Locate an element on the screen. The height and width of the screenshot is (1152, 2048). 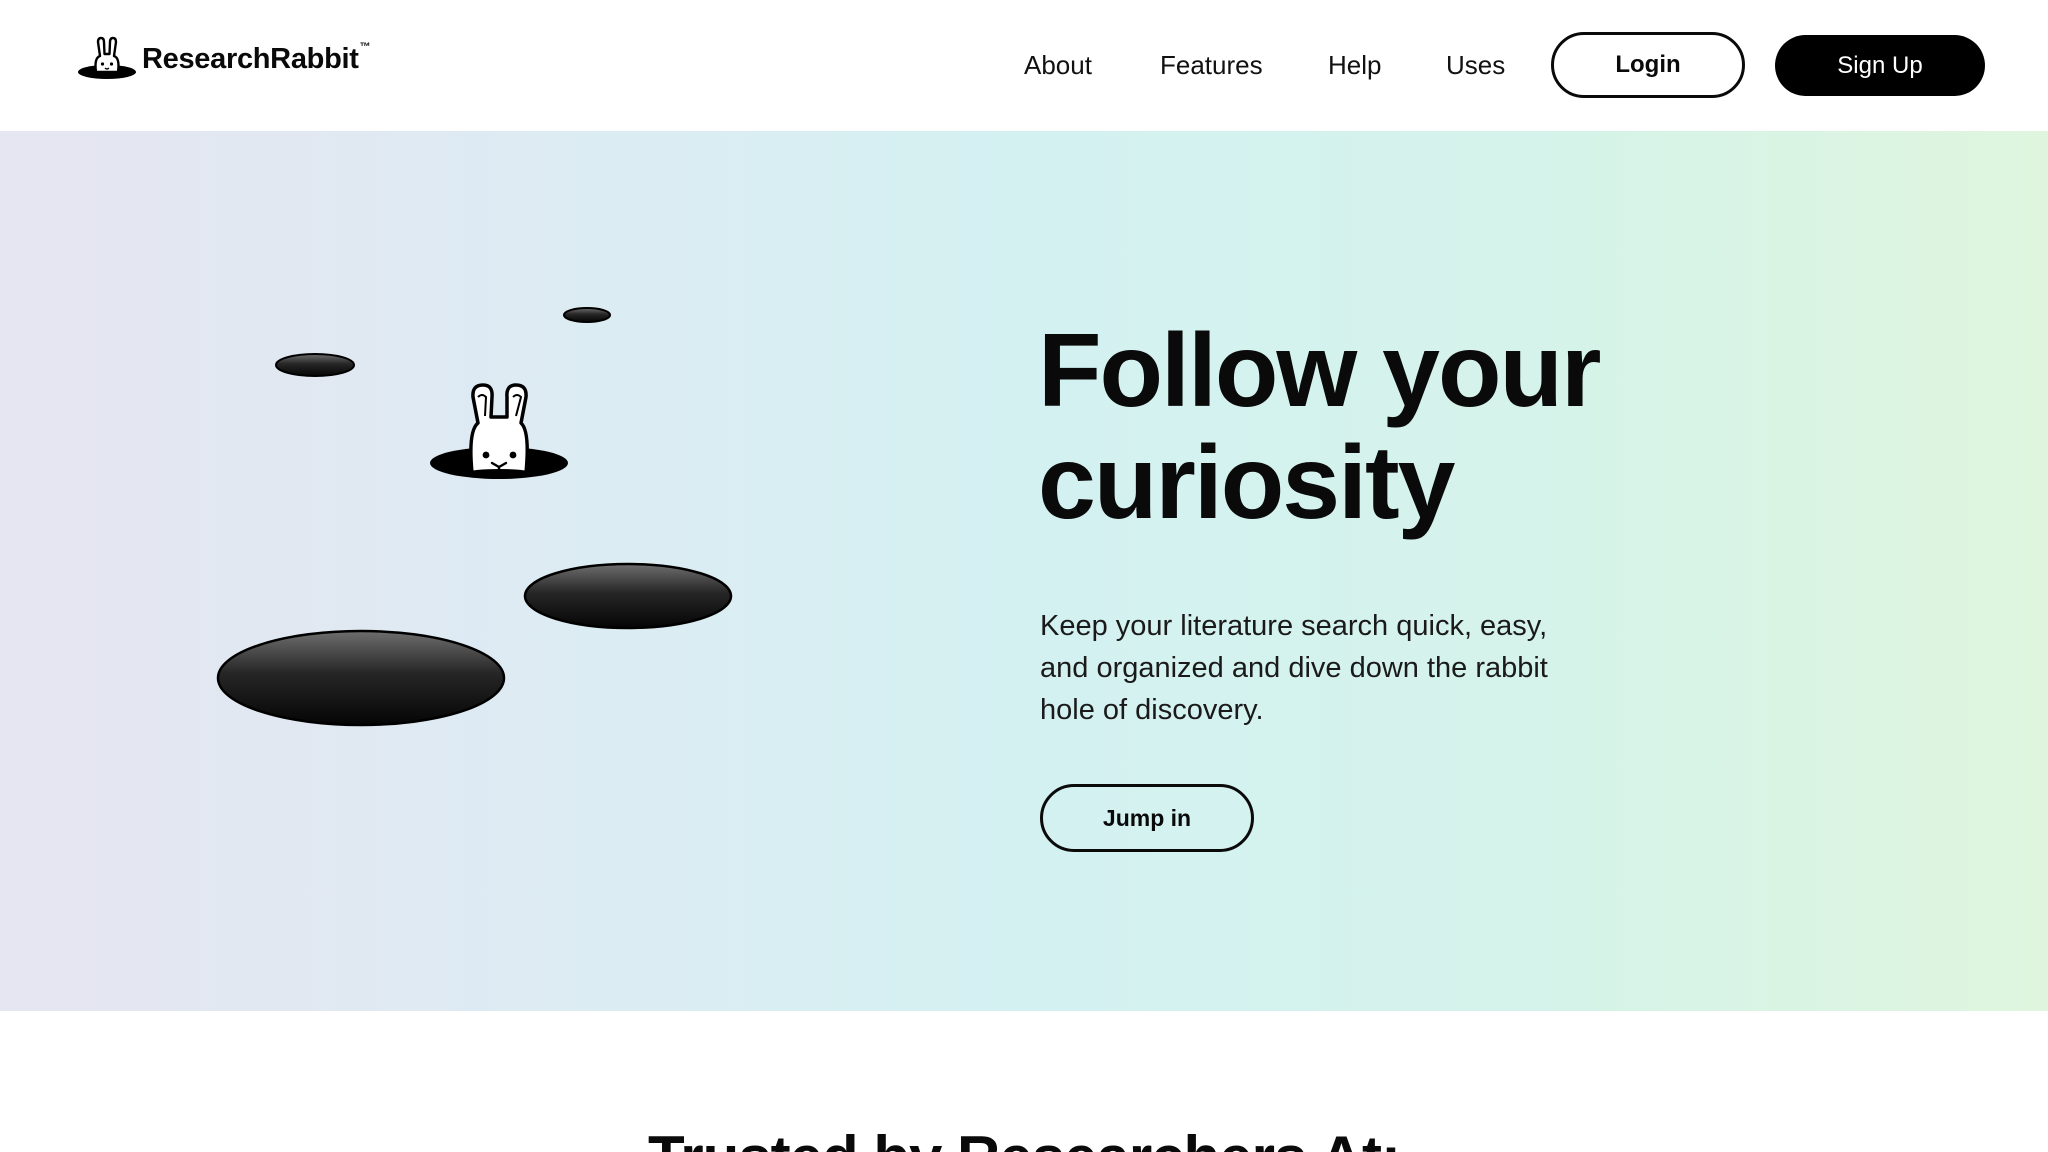
logo-link: ResearchRabbit ™ is located at coordinates (223, 59).